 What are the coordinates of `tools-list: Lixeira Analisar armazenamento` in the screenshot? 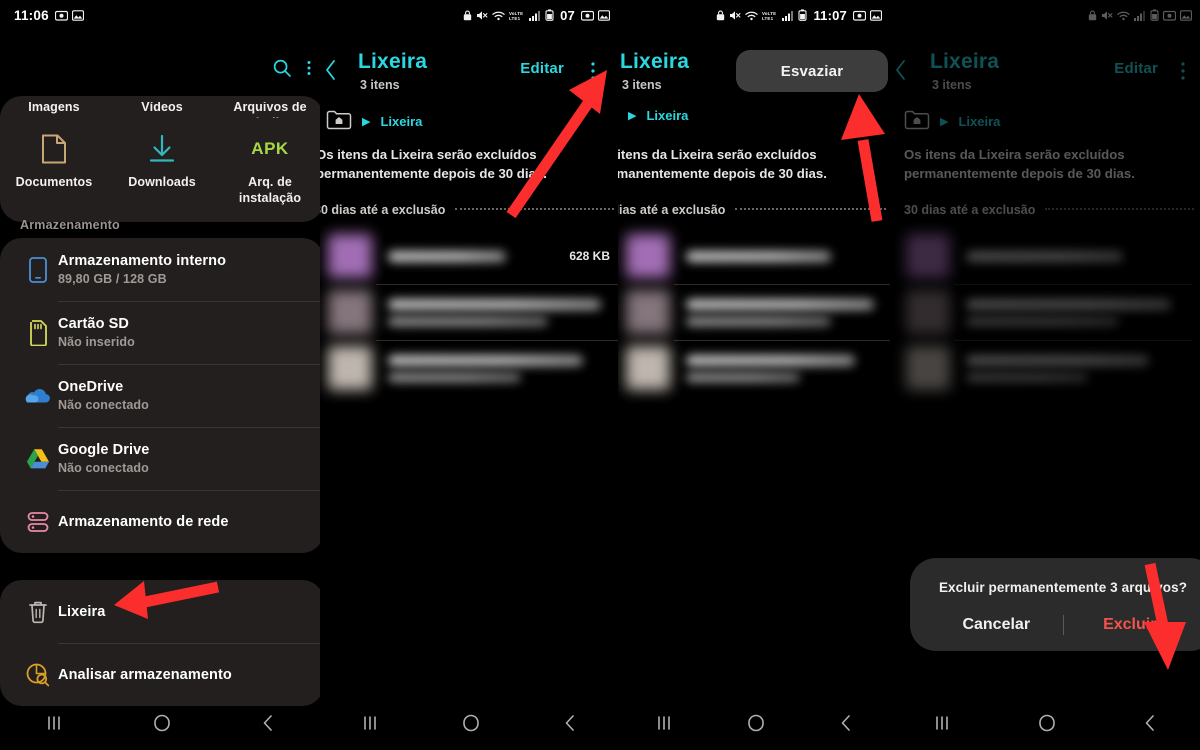 It's located at (160, 643).